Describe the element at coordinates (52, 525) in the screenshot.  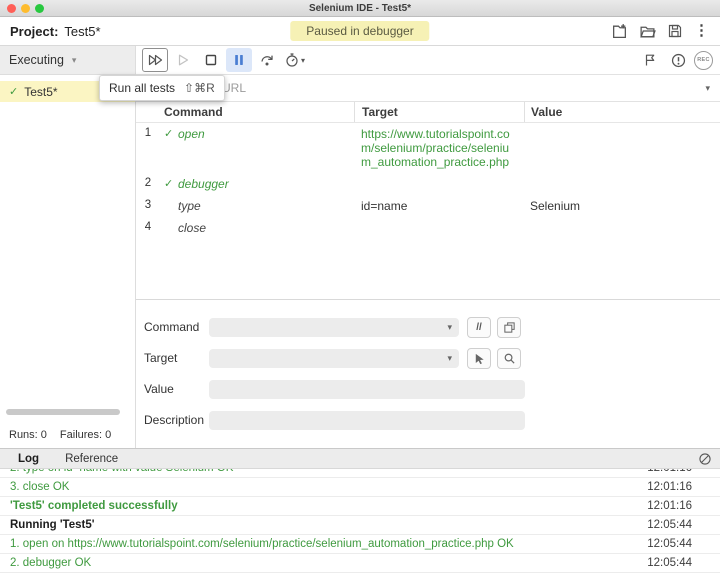
I see `log-entry-text: Running 'Test5'` at that location.